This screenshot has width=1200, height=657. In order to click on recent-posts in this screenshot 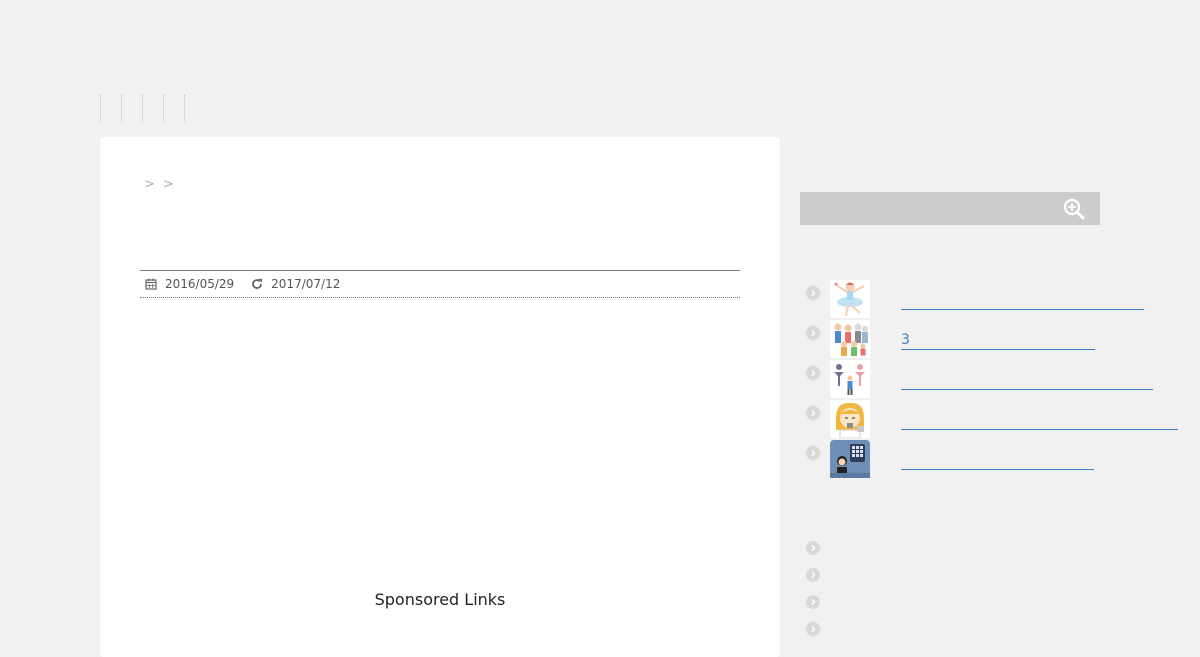, I will do `click(1000, 594)`.